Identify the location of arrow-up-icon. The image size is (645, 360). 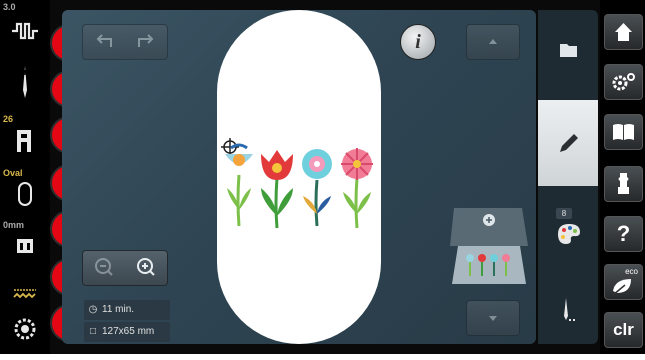
(493, 41).